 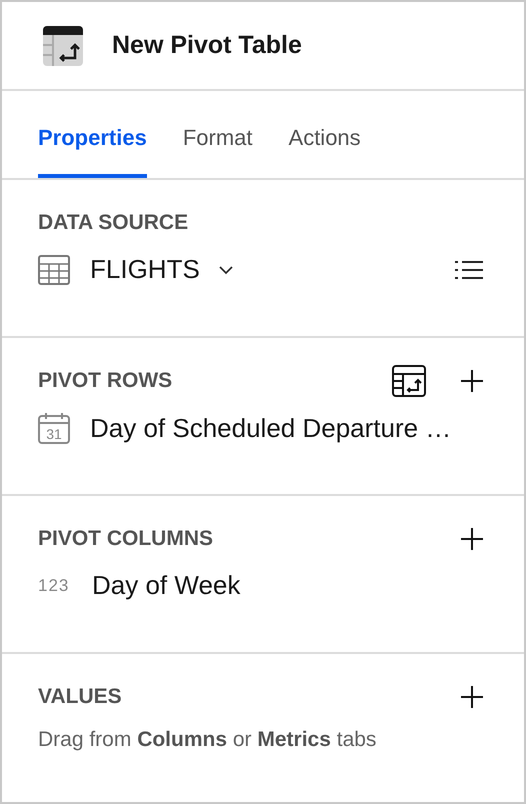 I want to click on section-heading: PIVOT ROWS, so click(x=105, y=381).